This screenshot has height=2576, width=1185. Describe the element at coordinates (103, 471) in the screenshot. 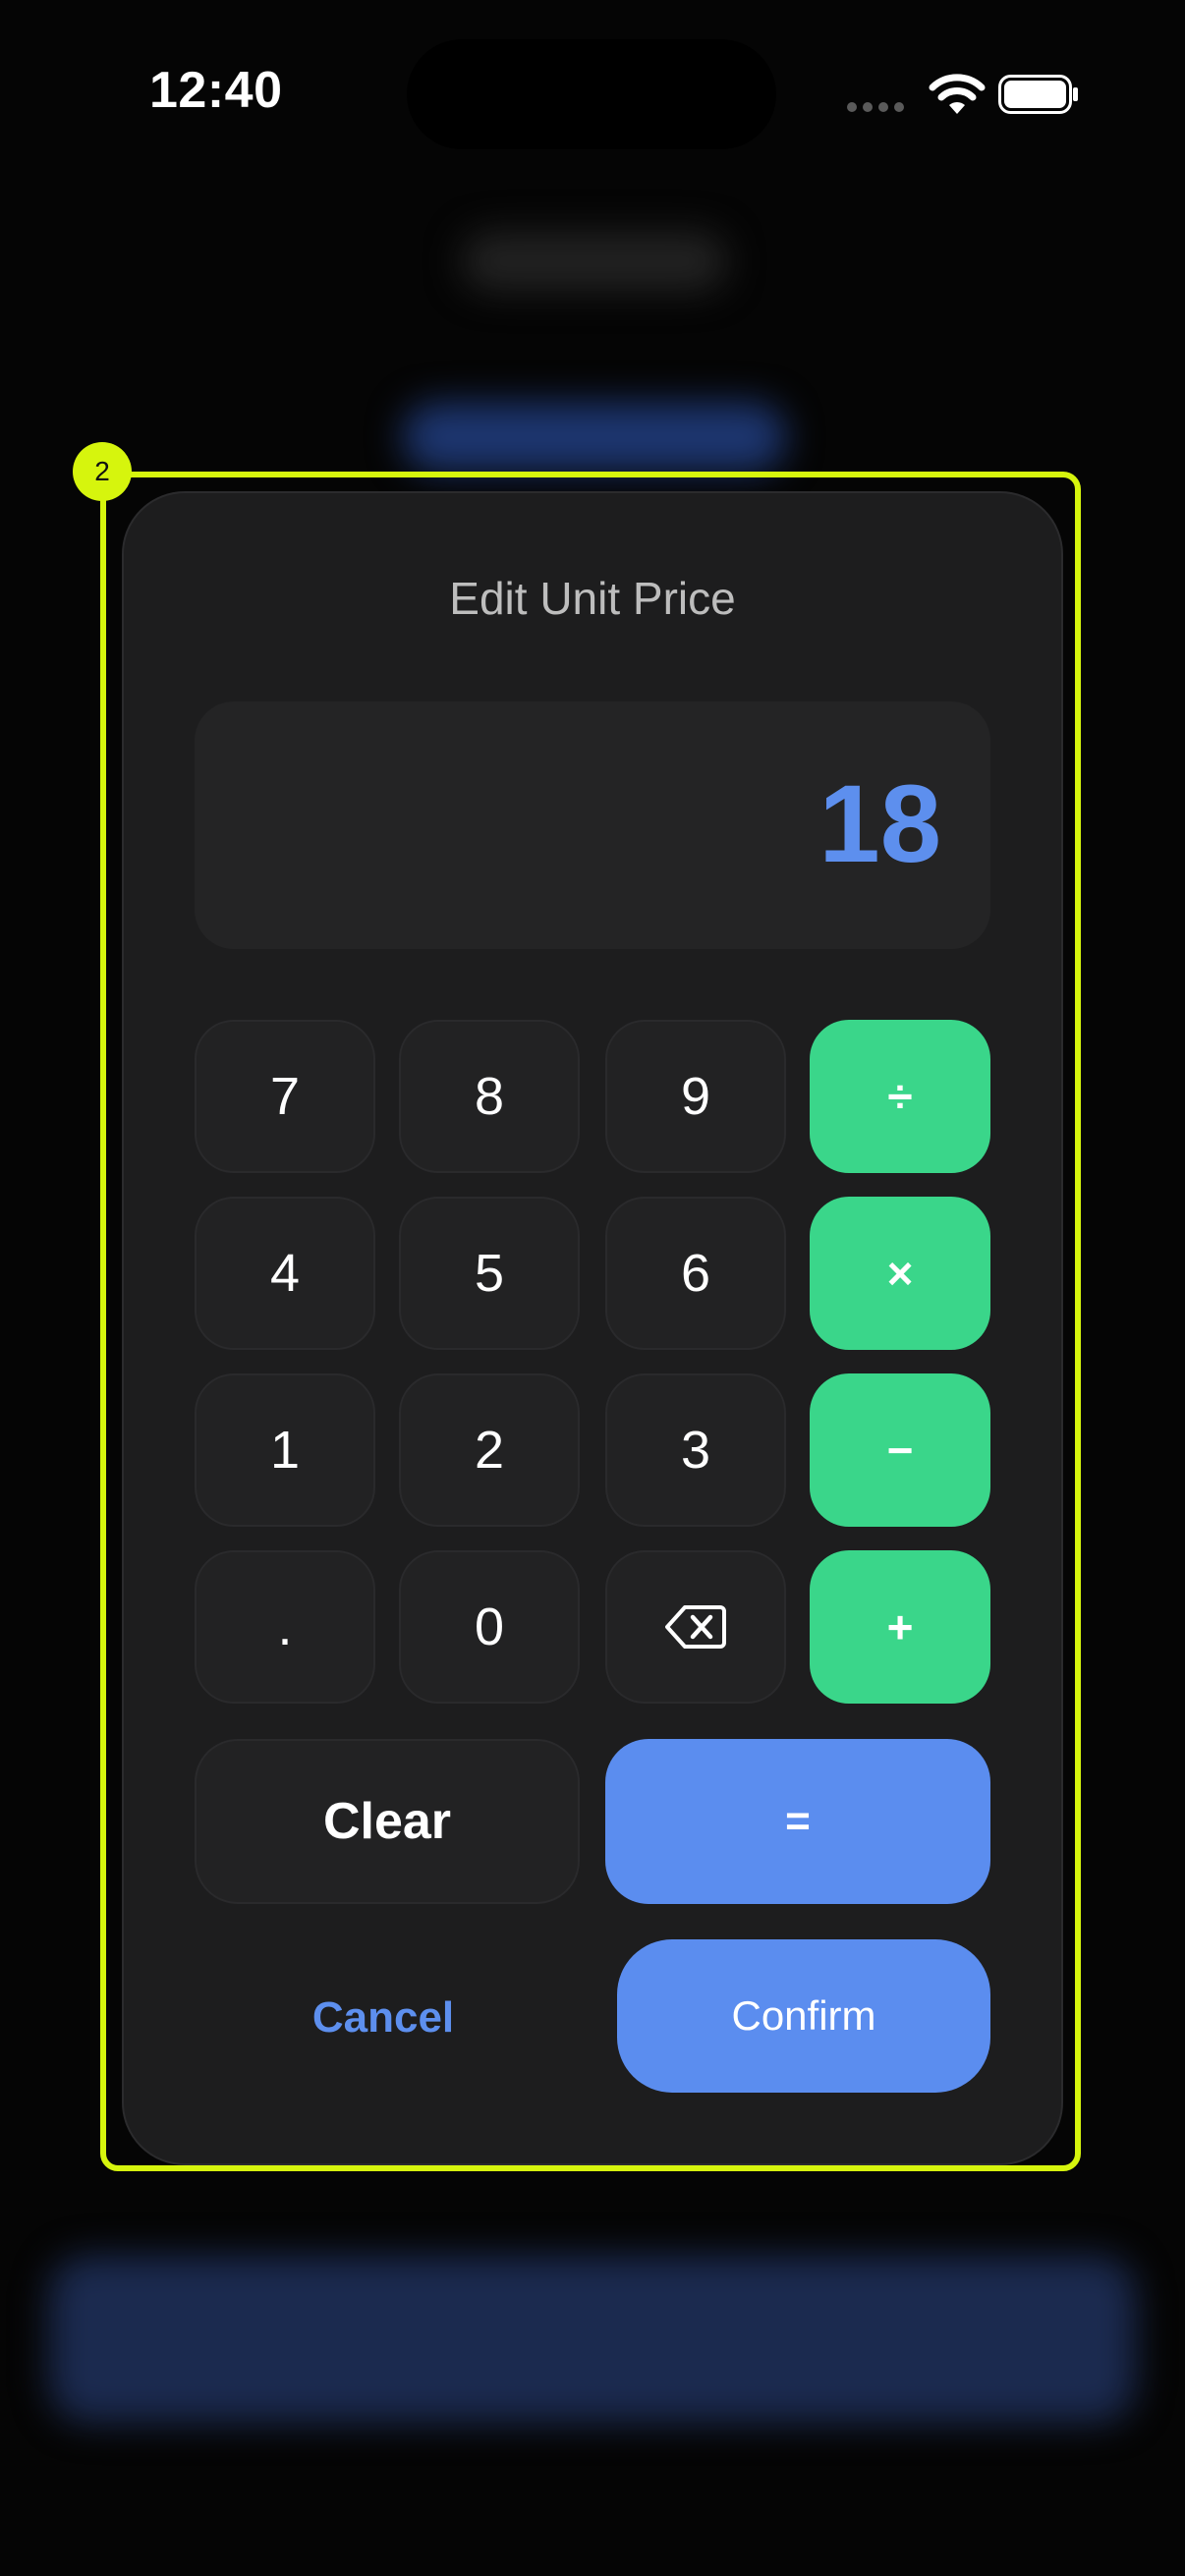

I see `selection-badge: 2` at that location.